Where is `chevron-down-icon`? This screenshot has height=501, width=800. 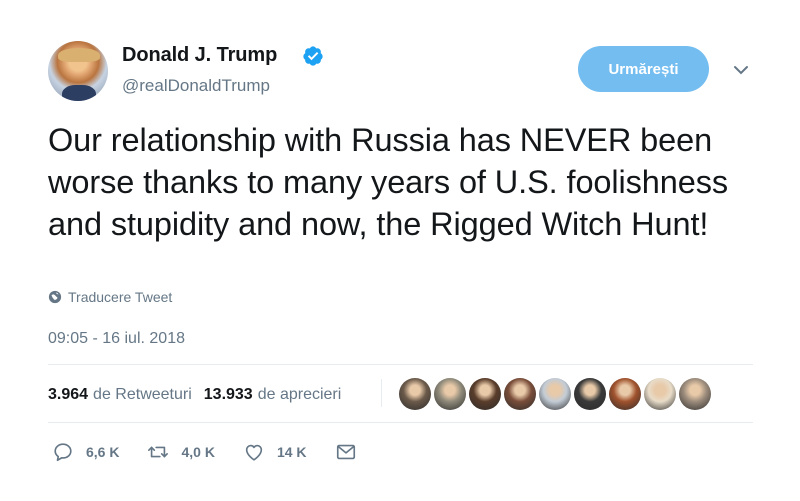
chevron-down-icon is located at coordinates (741, 70).